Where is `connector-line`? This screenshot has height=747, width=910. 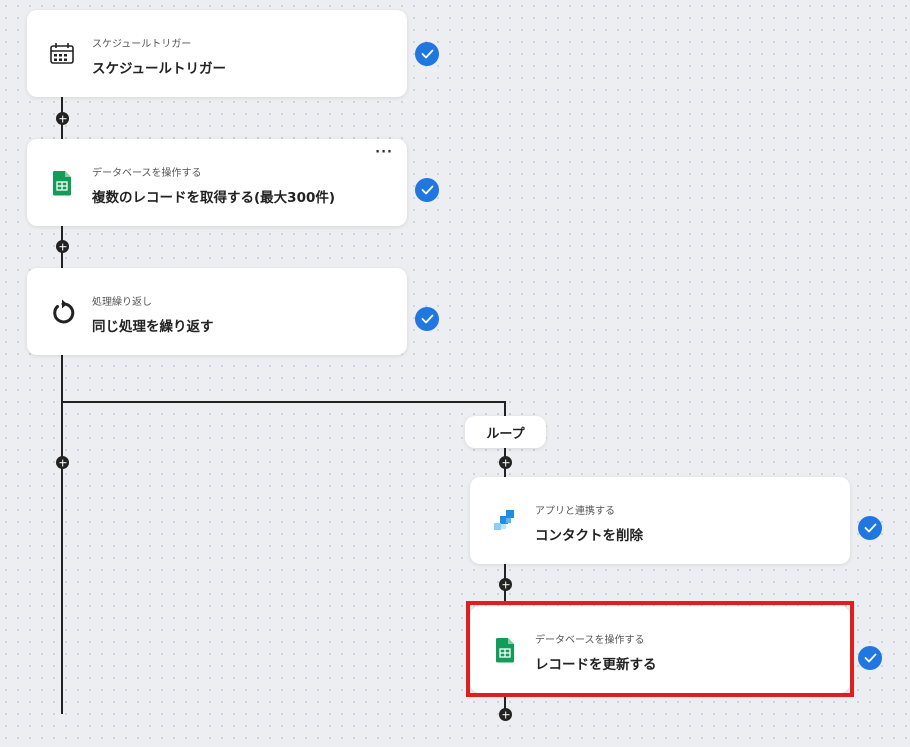
connector-line is located at coordinates (62, 534).